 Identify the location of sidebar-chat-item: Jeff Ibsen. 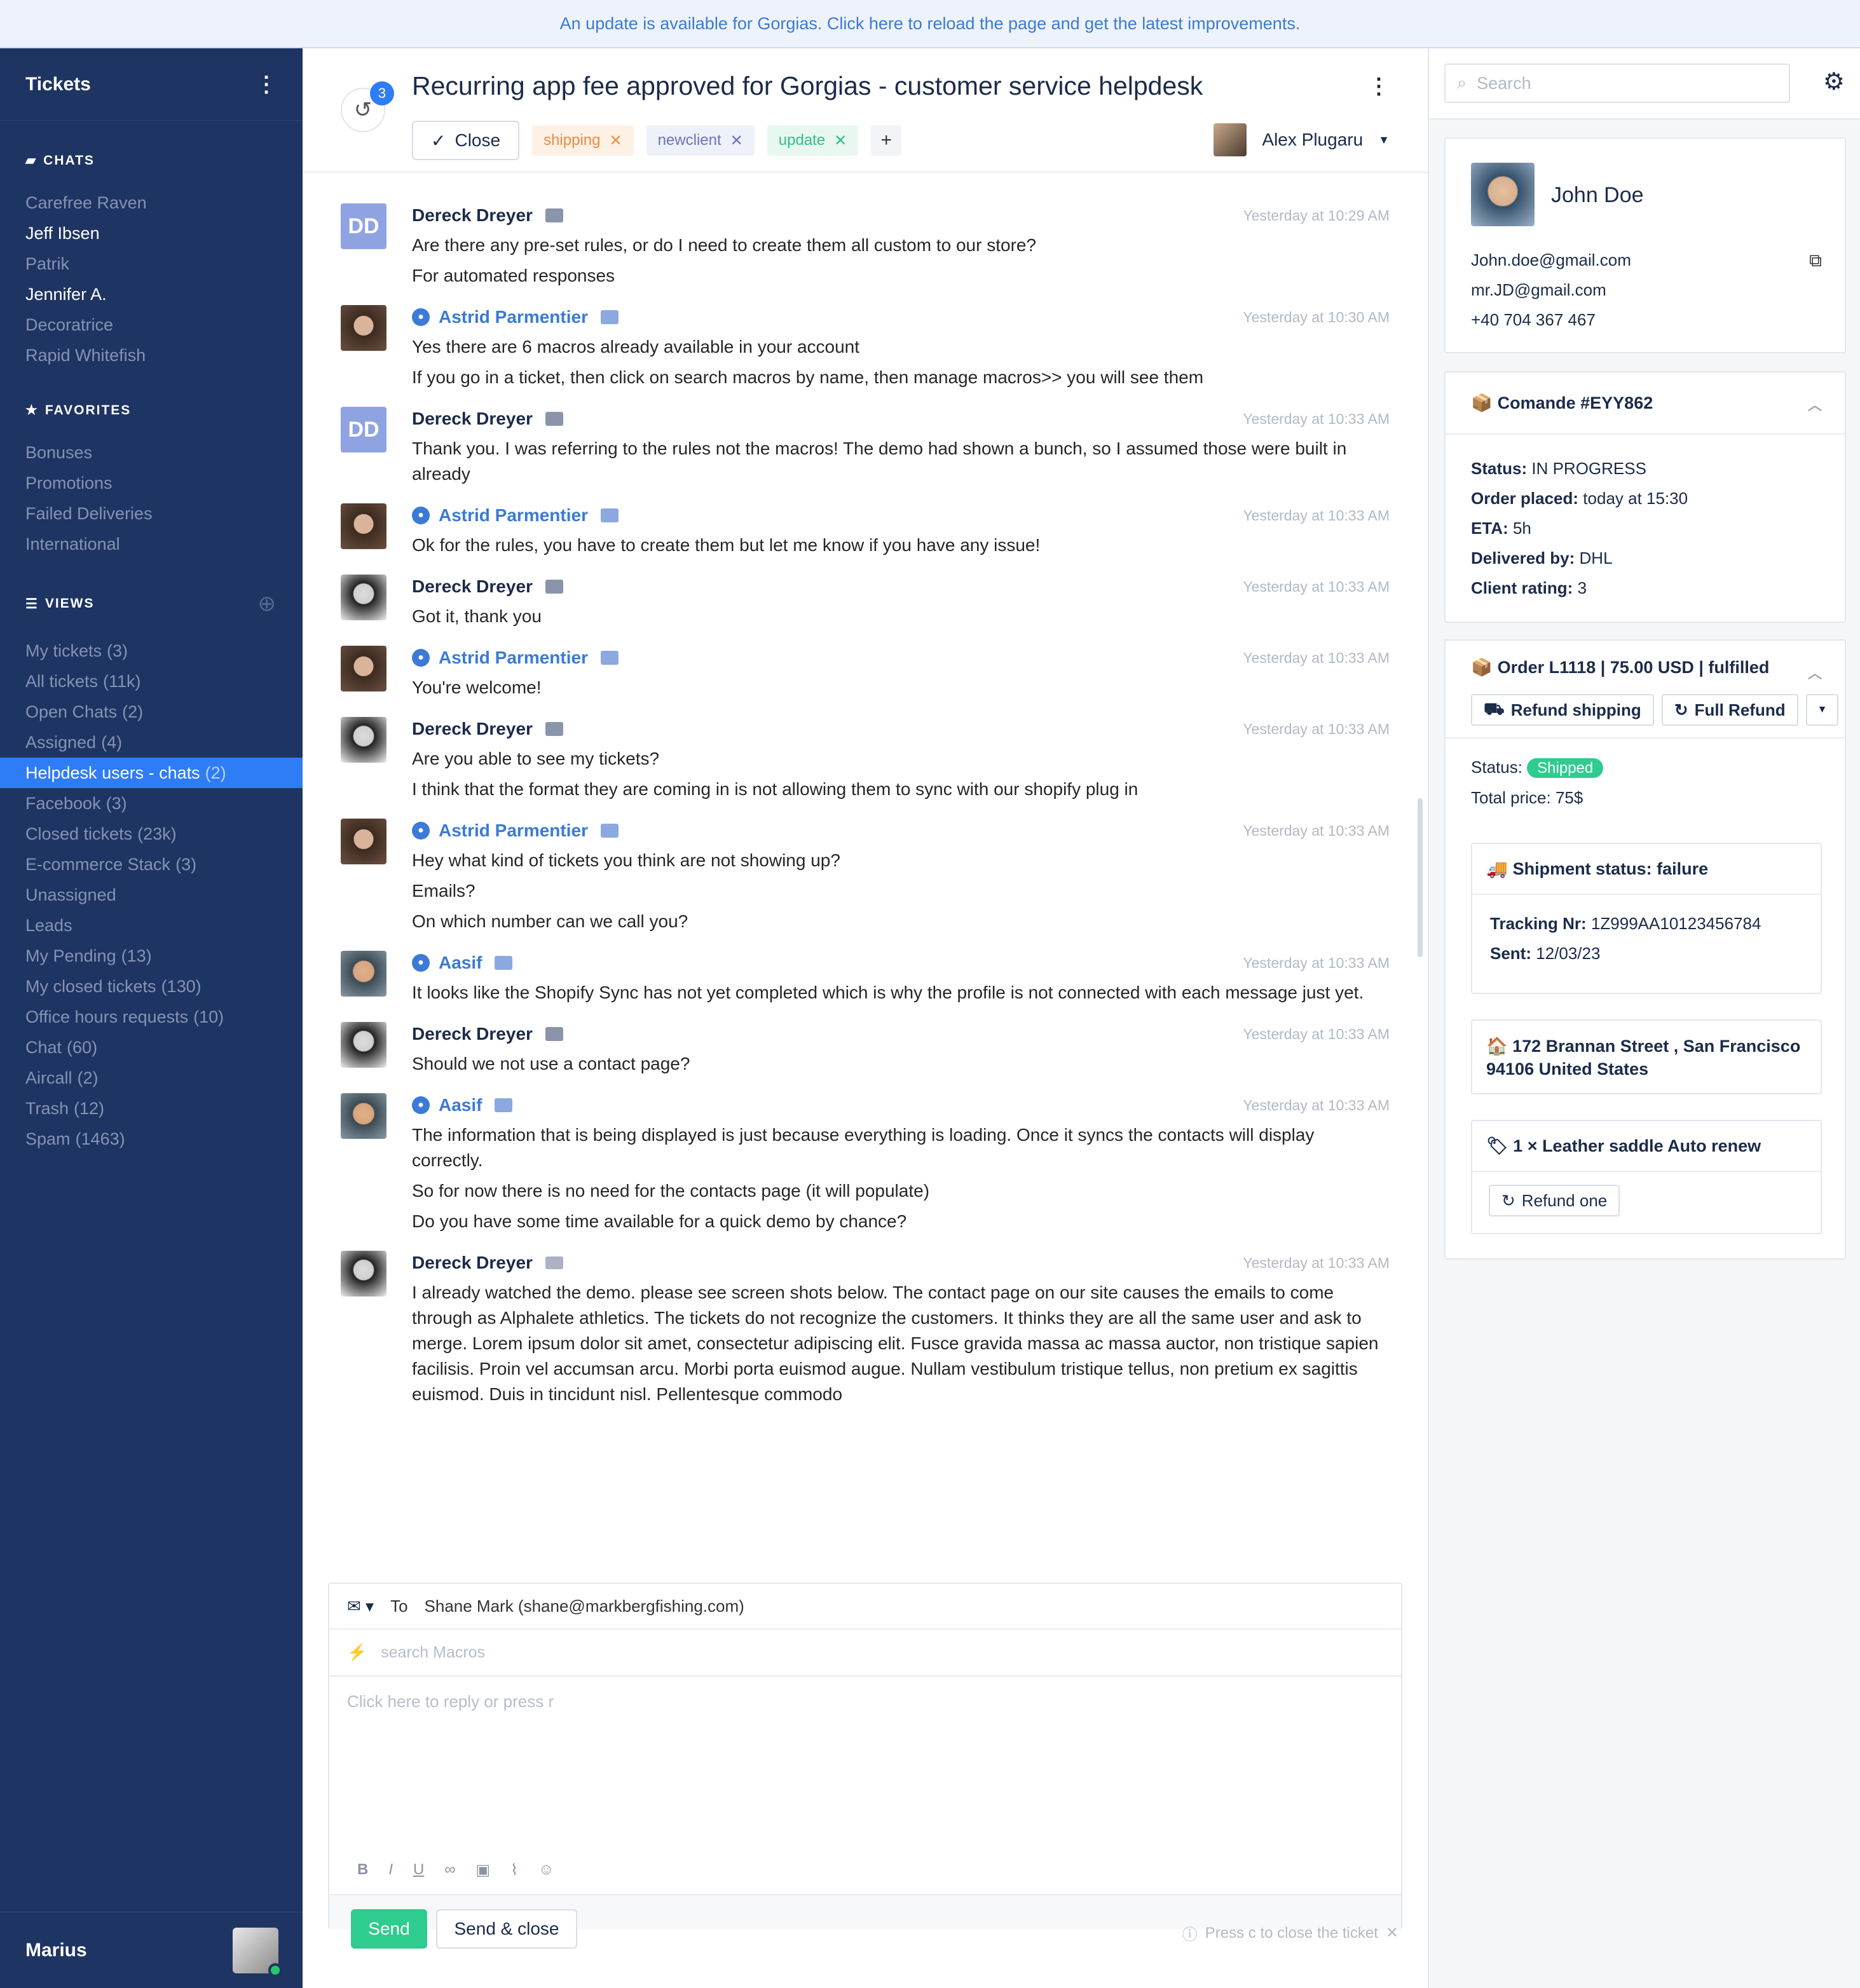
(151, 233).